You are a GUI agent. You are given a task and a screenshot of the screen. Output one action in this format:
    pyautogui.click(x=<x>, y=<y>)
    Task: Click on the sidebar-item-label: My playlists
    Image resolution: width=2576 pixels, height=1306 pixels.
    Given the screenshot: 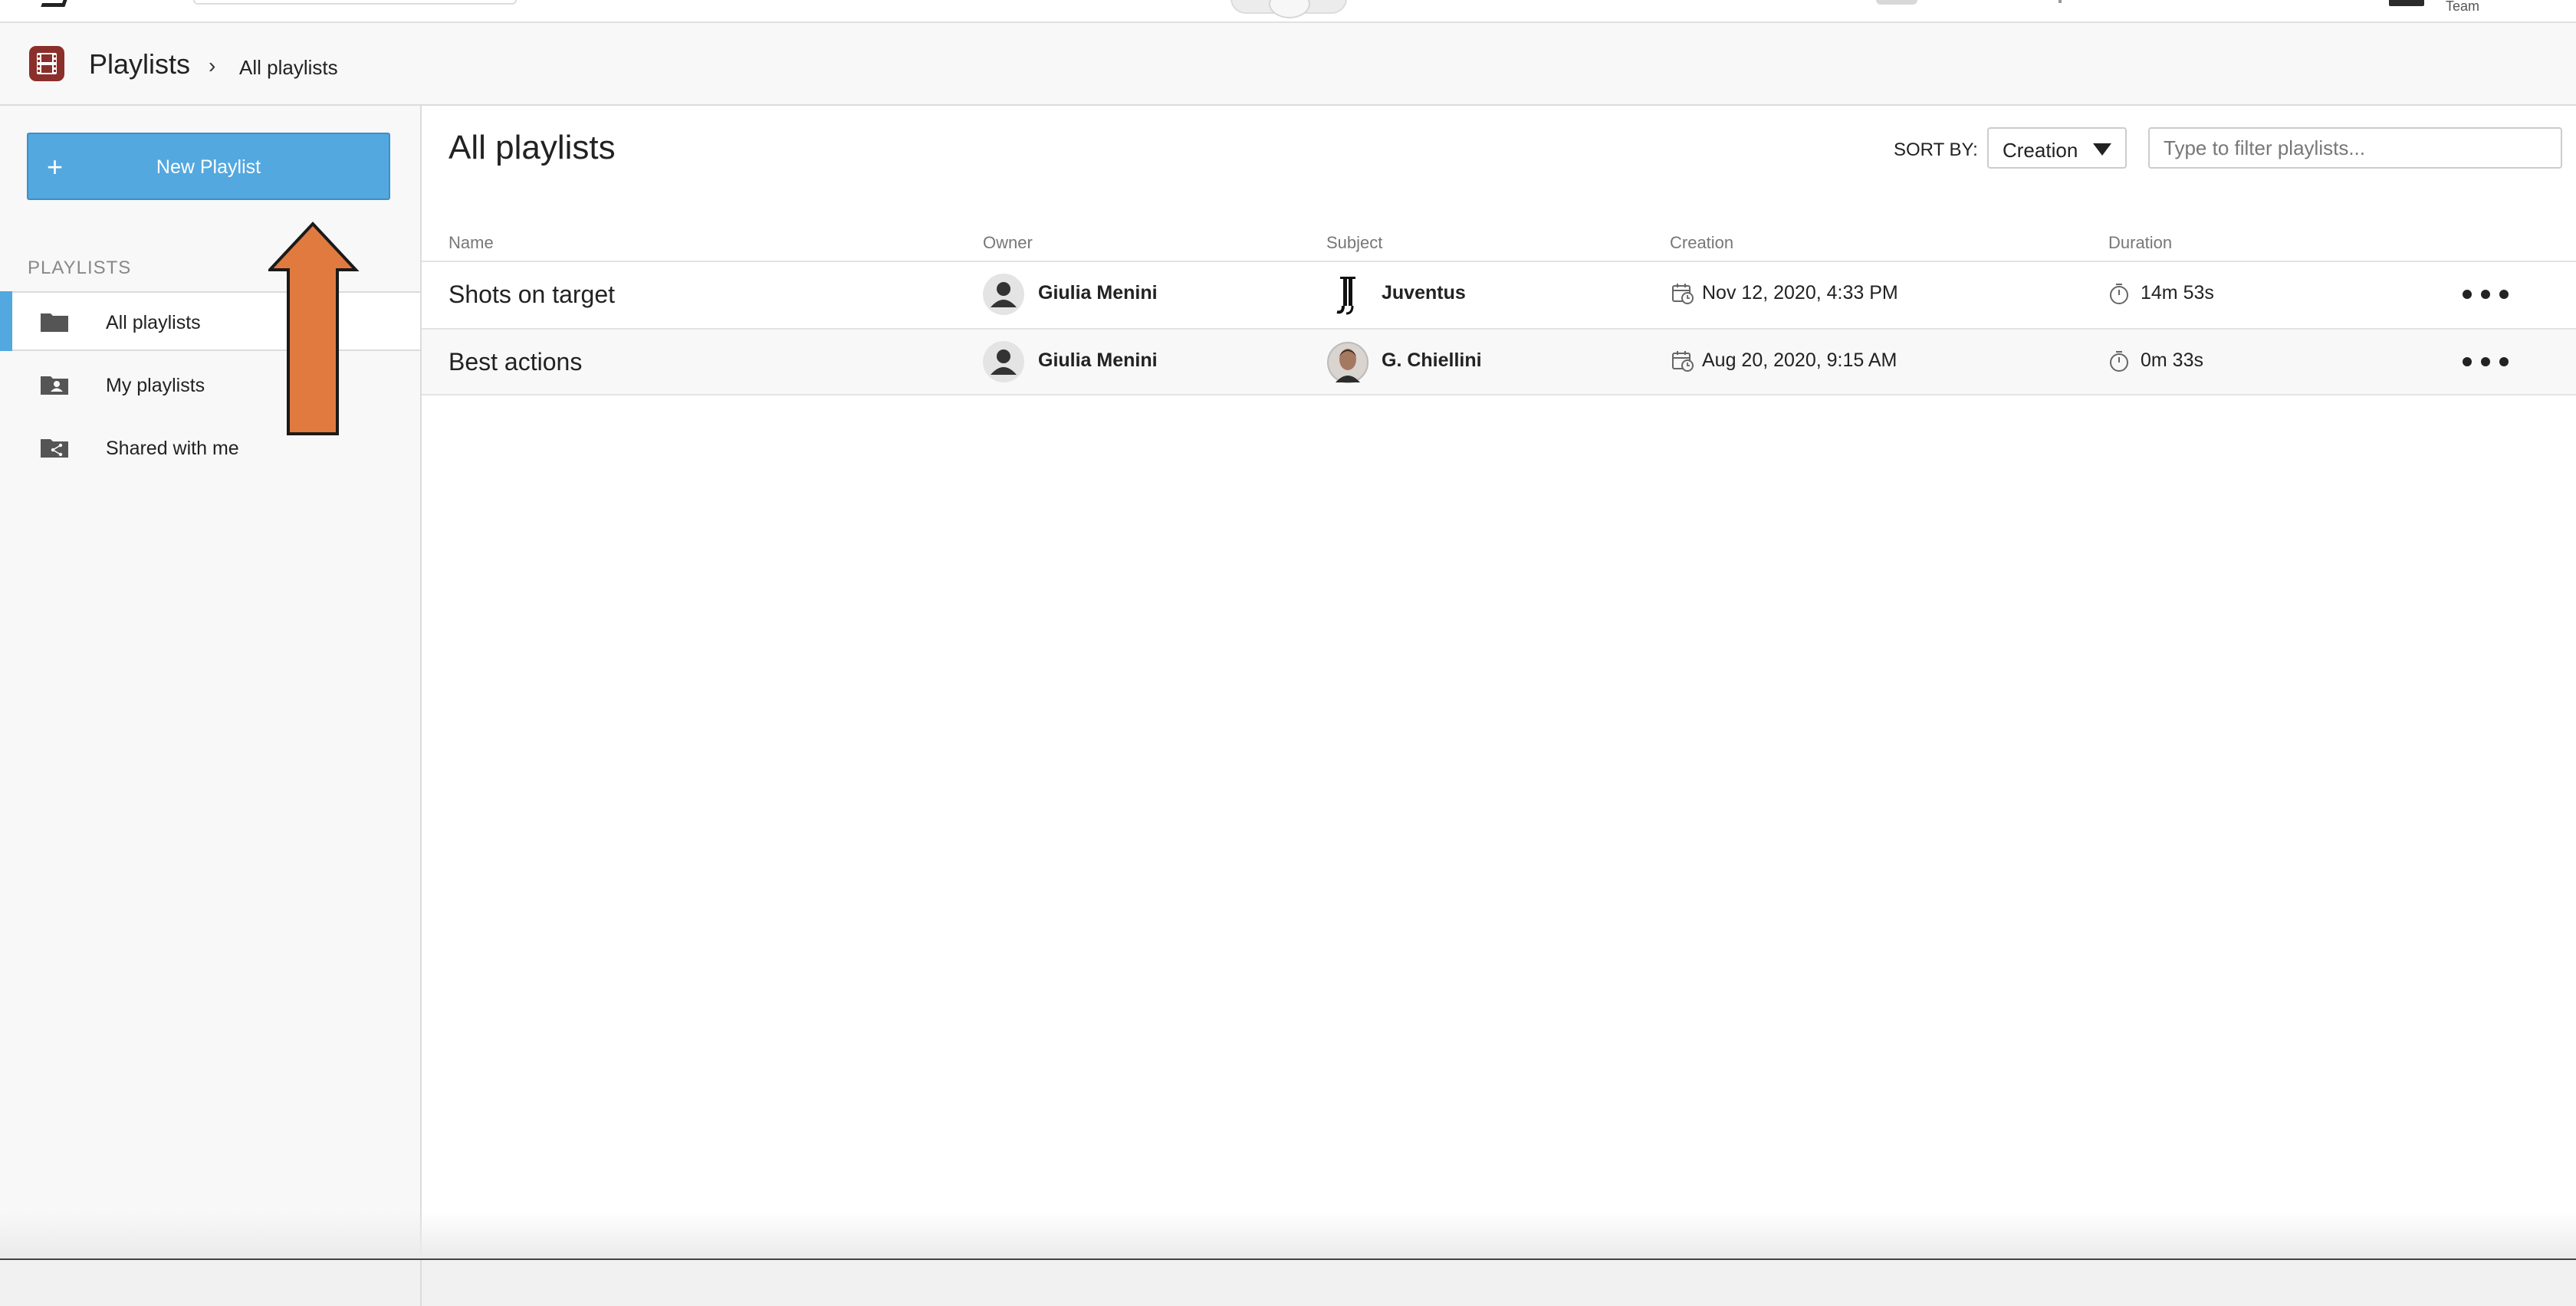 What is the action you would take?
    pyautogui.click(x=156, y=386)
    